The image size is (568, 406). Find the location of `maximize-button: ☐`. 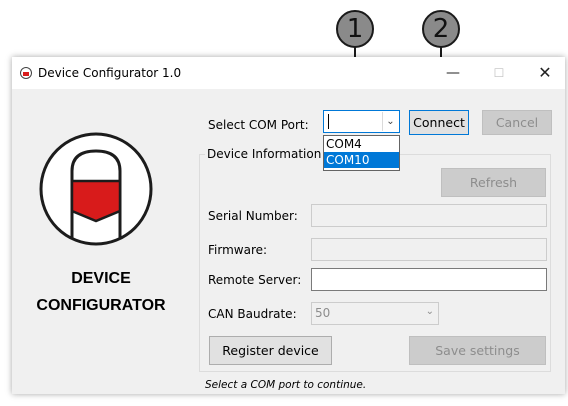

maximize-button: ☐ is located at coordinates (499, 73).